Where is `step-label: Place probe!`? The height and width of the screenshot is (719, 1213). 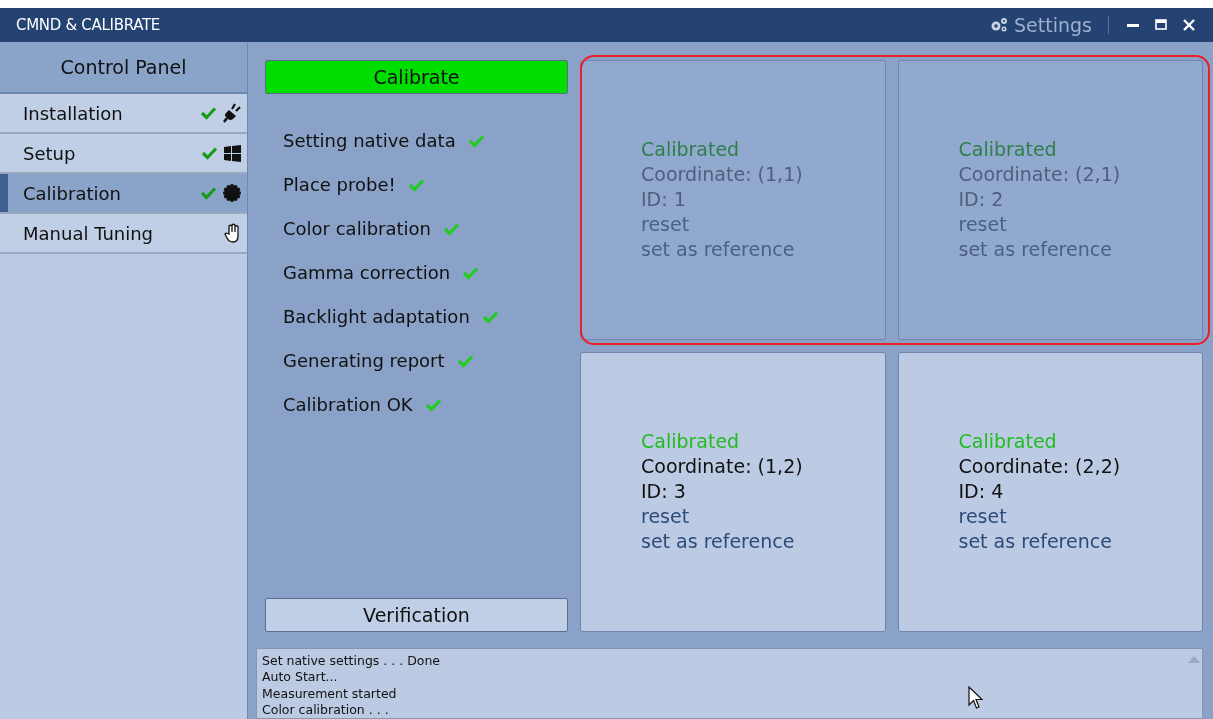
step-label: Place probe! is located at coordinates (339, 184).